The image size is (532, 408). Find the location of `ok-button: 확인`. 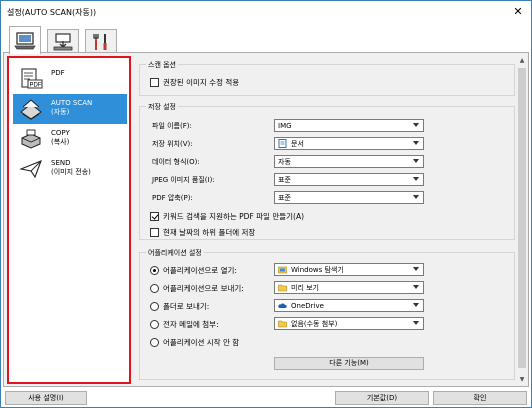

ok-button: 확인 is located at coordinates (480, 398).